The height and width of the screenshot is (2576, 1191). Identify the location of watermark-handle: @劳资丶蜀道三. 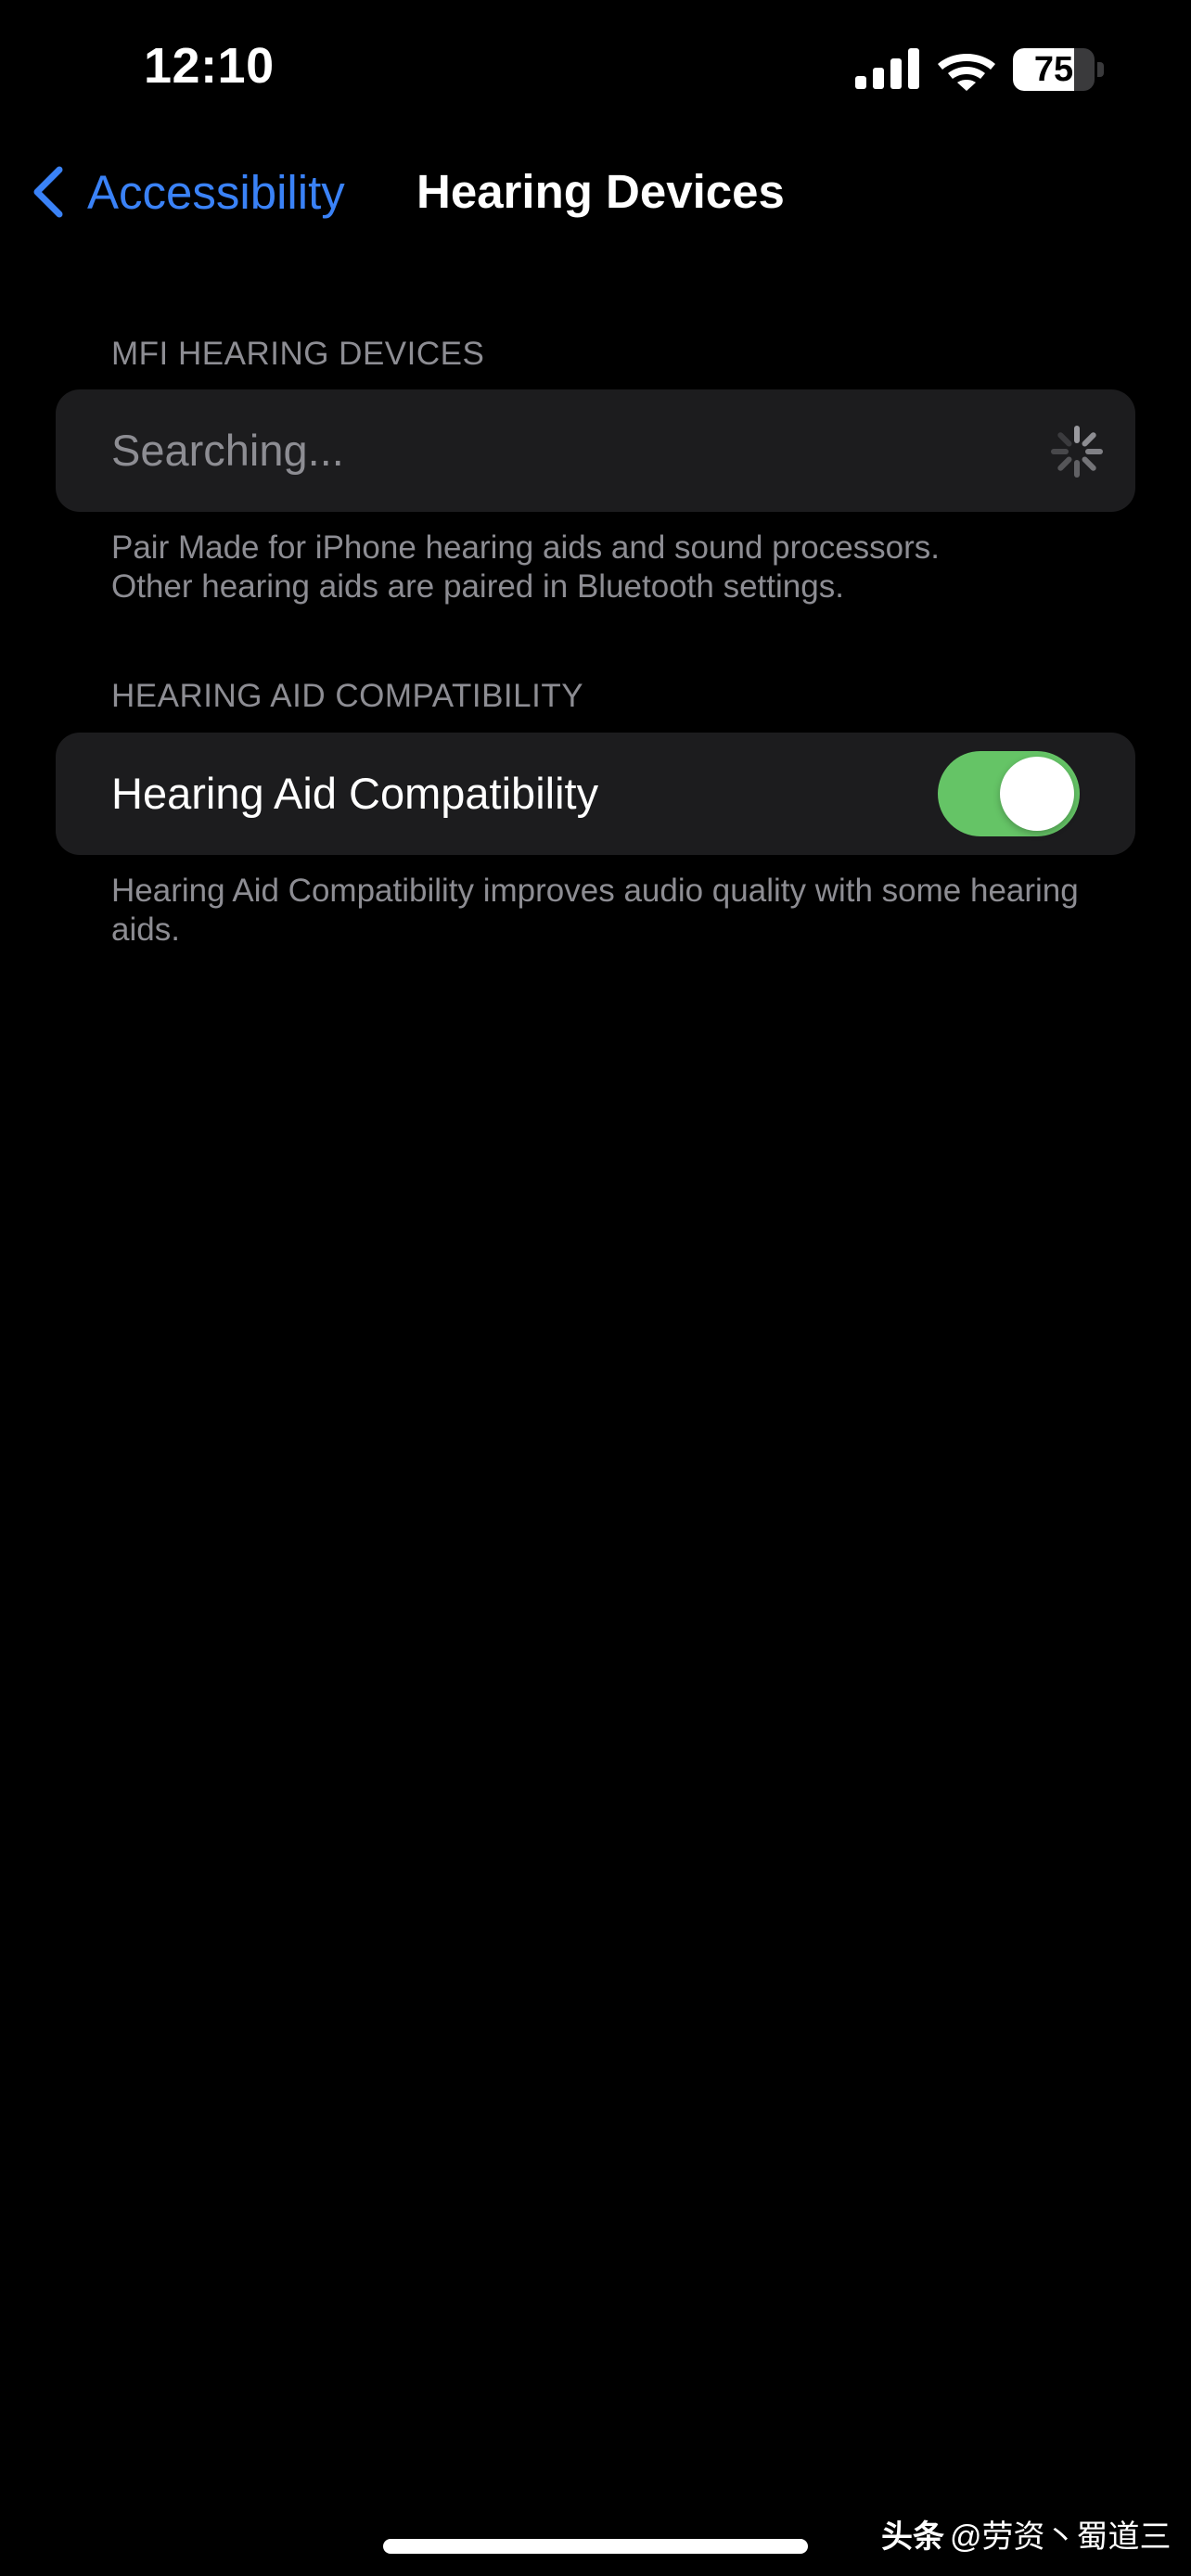
(1061, 2537).